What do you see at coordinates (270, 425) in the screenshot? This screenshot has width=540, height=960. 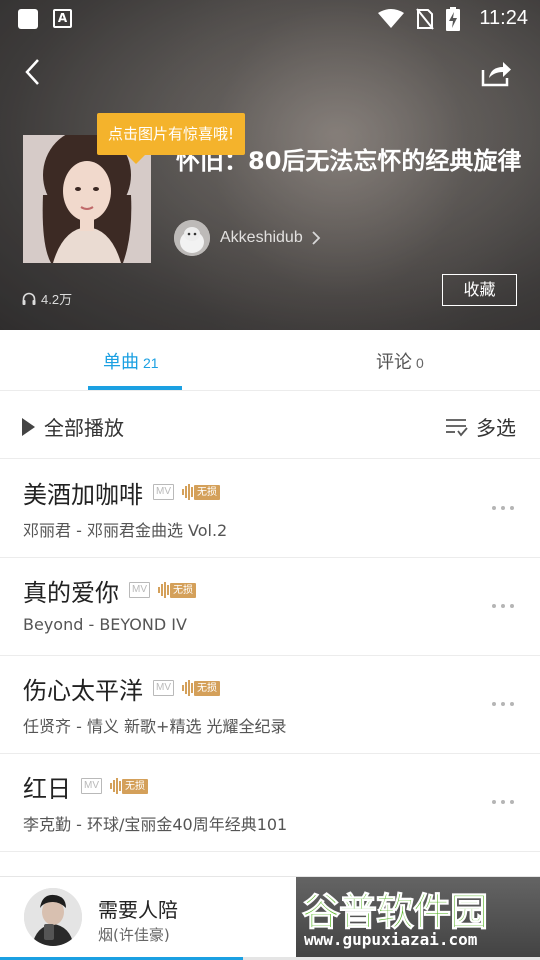 I see `song-list-toolbar: 全部播放 多选` at bounding box center [270, 425].